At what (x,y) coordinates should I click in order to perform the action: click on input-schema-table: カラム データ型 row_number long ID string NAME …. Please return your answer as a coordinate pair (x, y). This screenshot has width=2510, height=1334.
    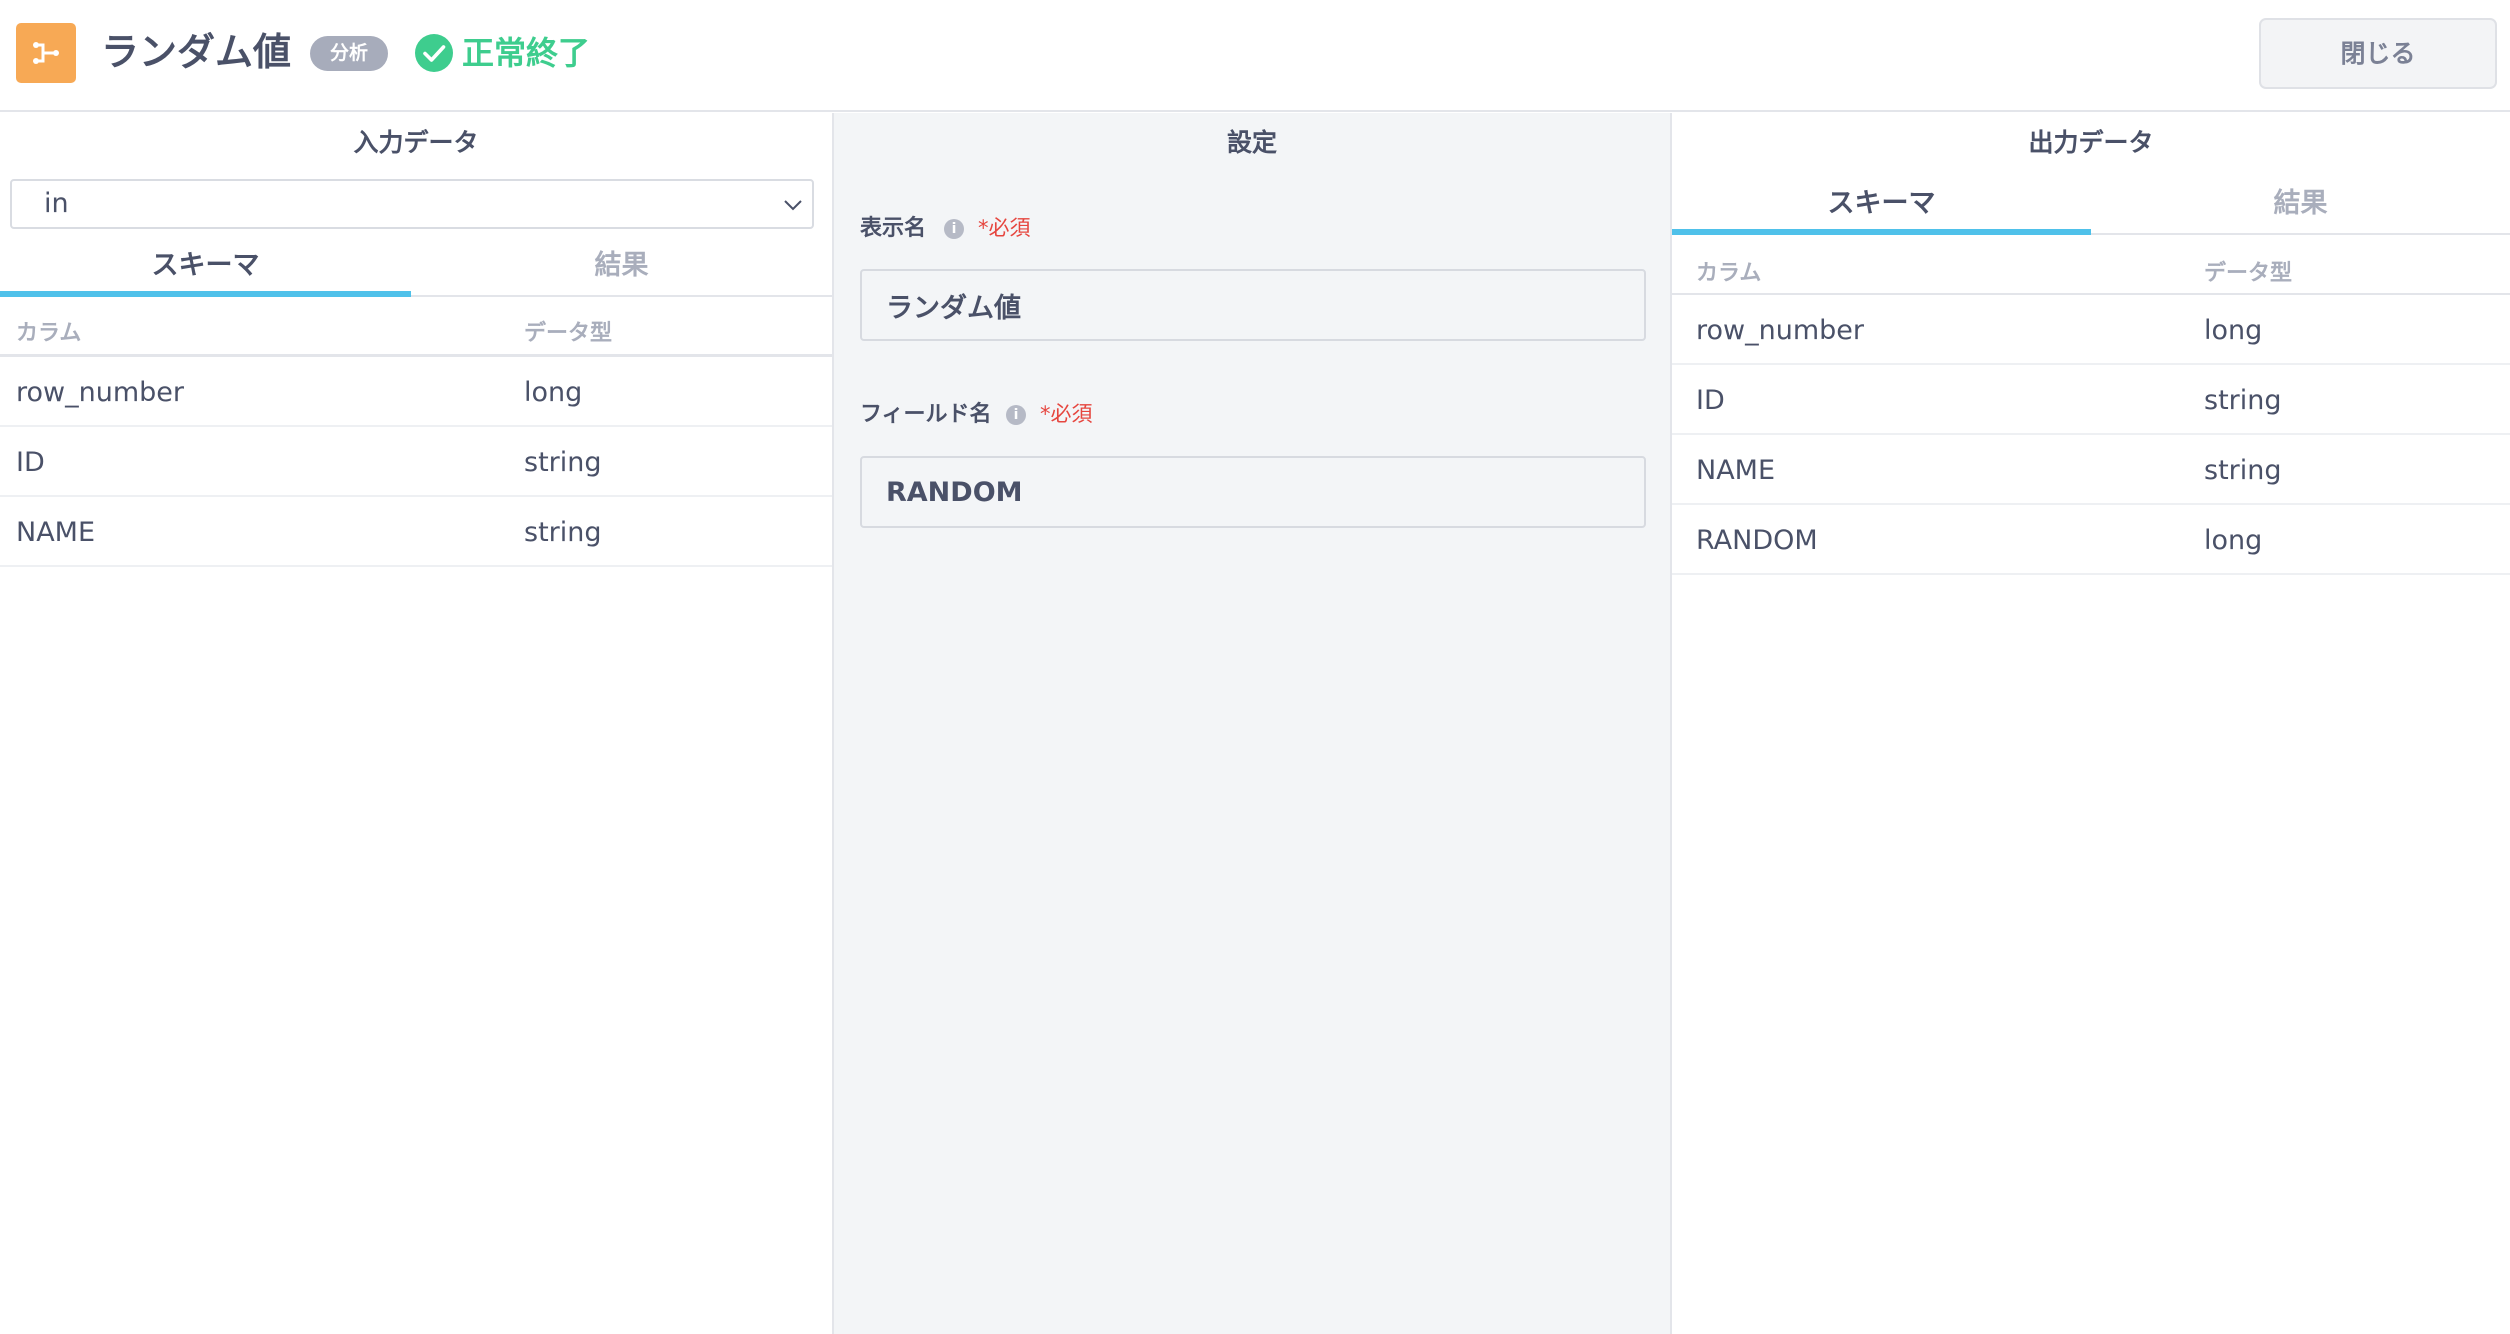
    Looking at the image, I should click on (416, 438).